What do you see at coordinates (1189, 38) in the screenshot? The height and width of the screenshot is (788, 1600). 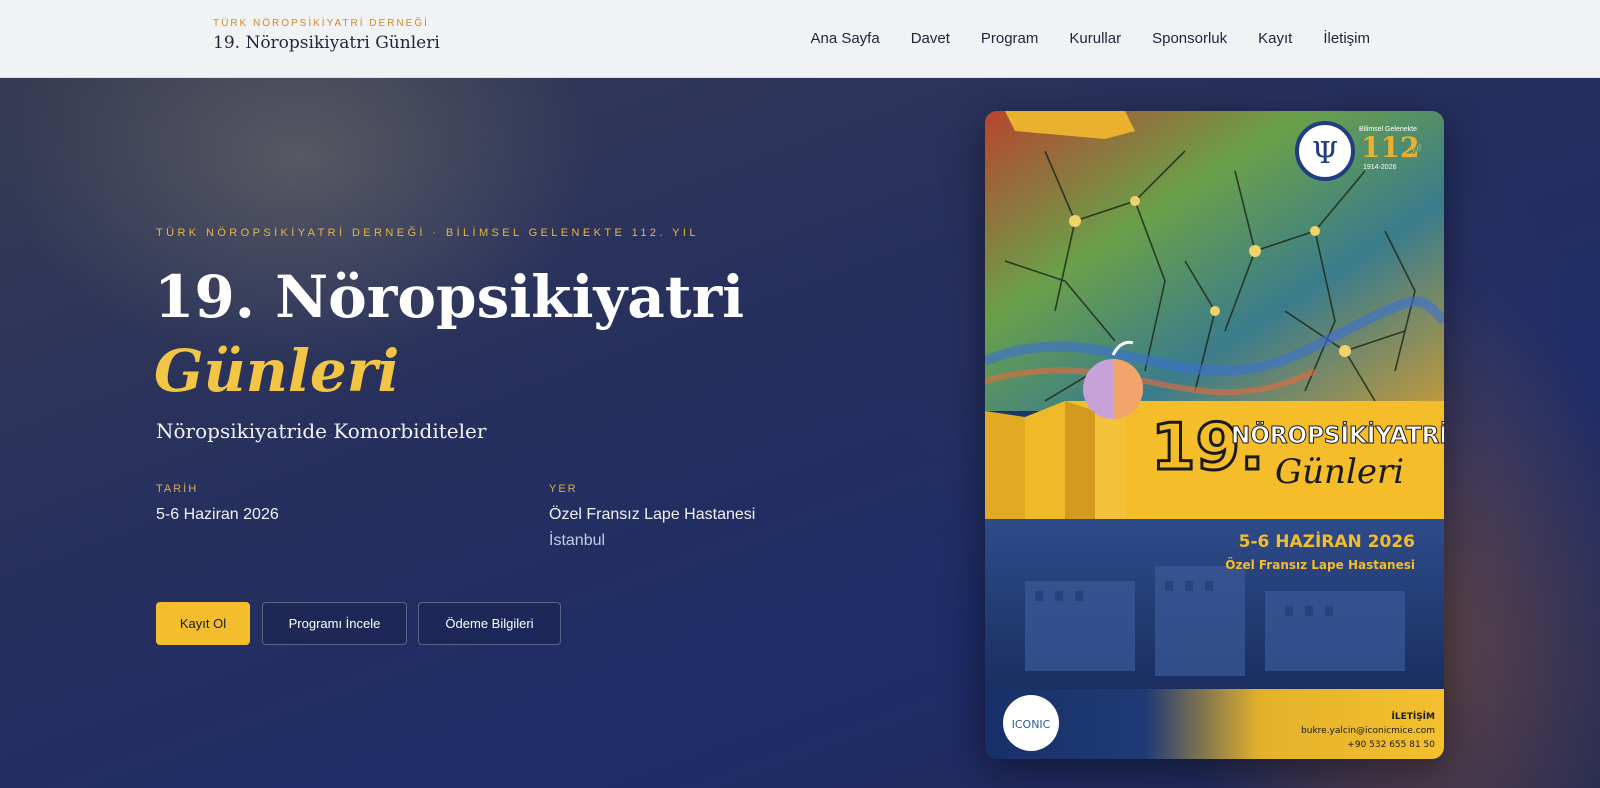 I see `nav-item-sponsorship: Sponsorluk` at bounding box center [1189, 38].